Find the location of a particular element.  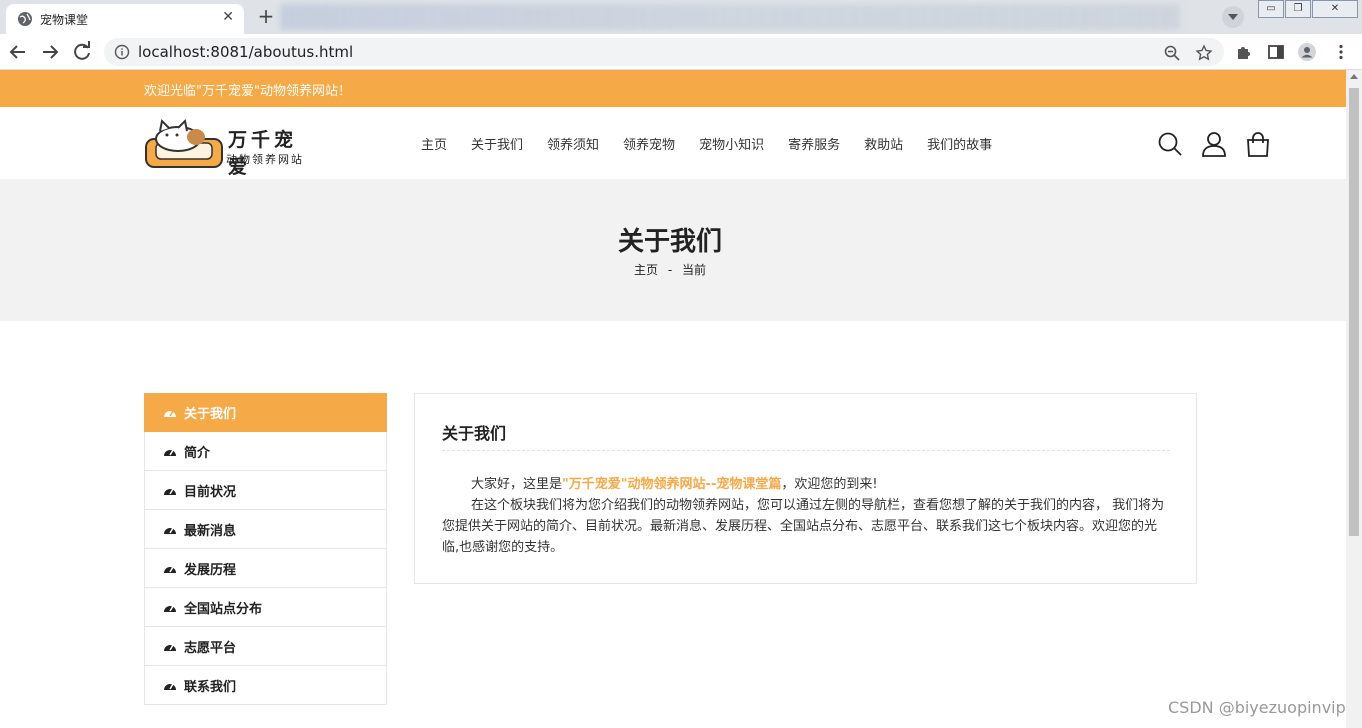

sidebar-item-status: 目前状况 is located at coordinates (265, 490).